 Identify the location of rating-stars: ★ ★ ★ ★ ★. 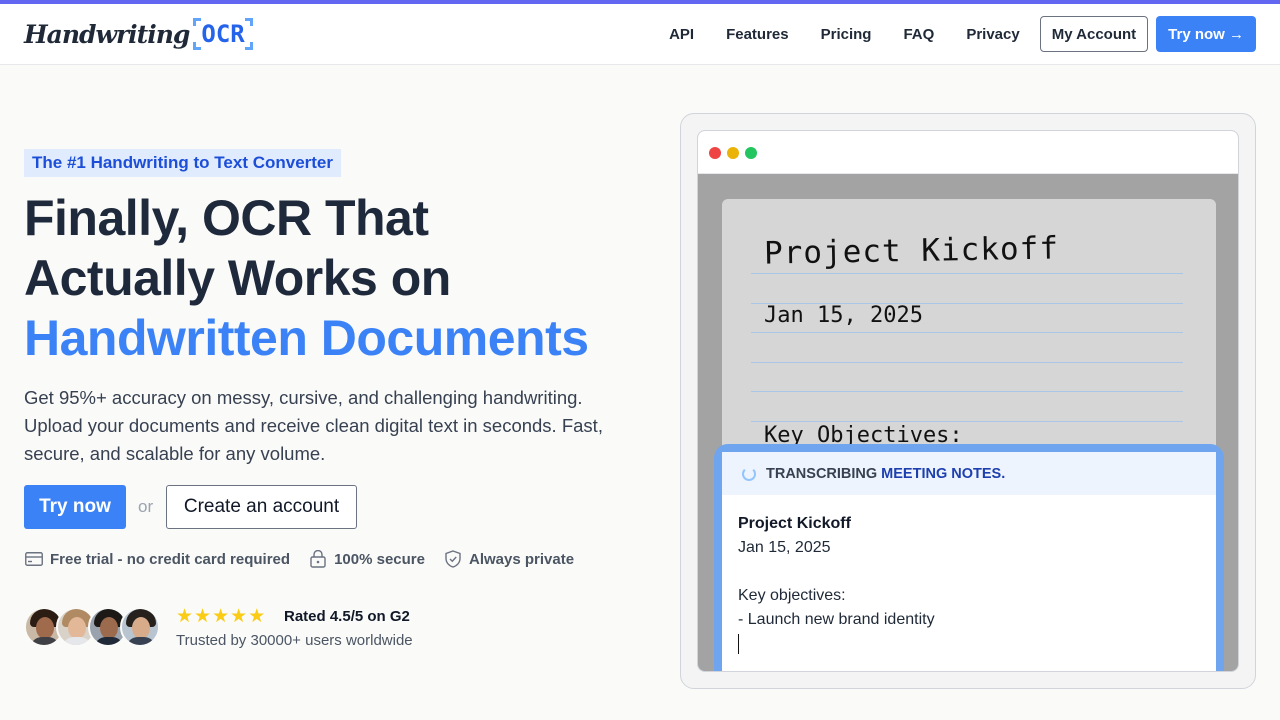
(221, 617).